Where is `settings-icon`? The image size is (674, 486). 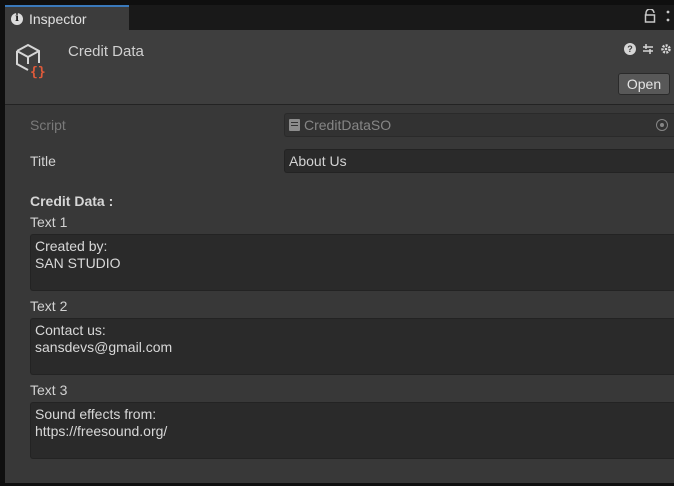
settings-icon is located at coordinates (666, 49).